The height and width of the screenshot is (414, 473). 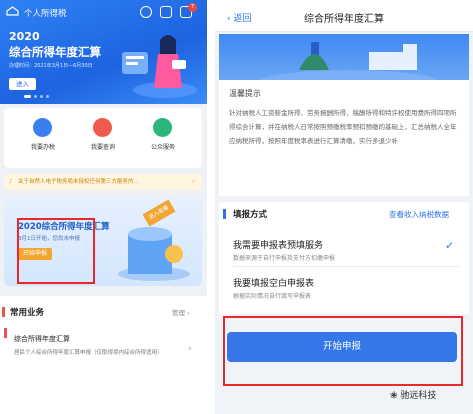 What do you see at coordinates (102, 127) in the screenshot?
I see `search-icon` at bounding box center [102, 127].